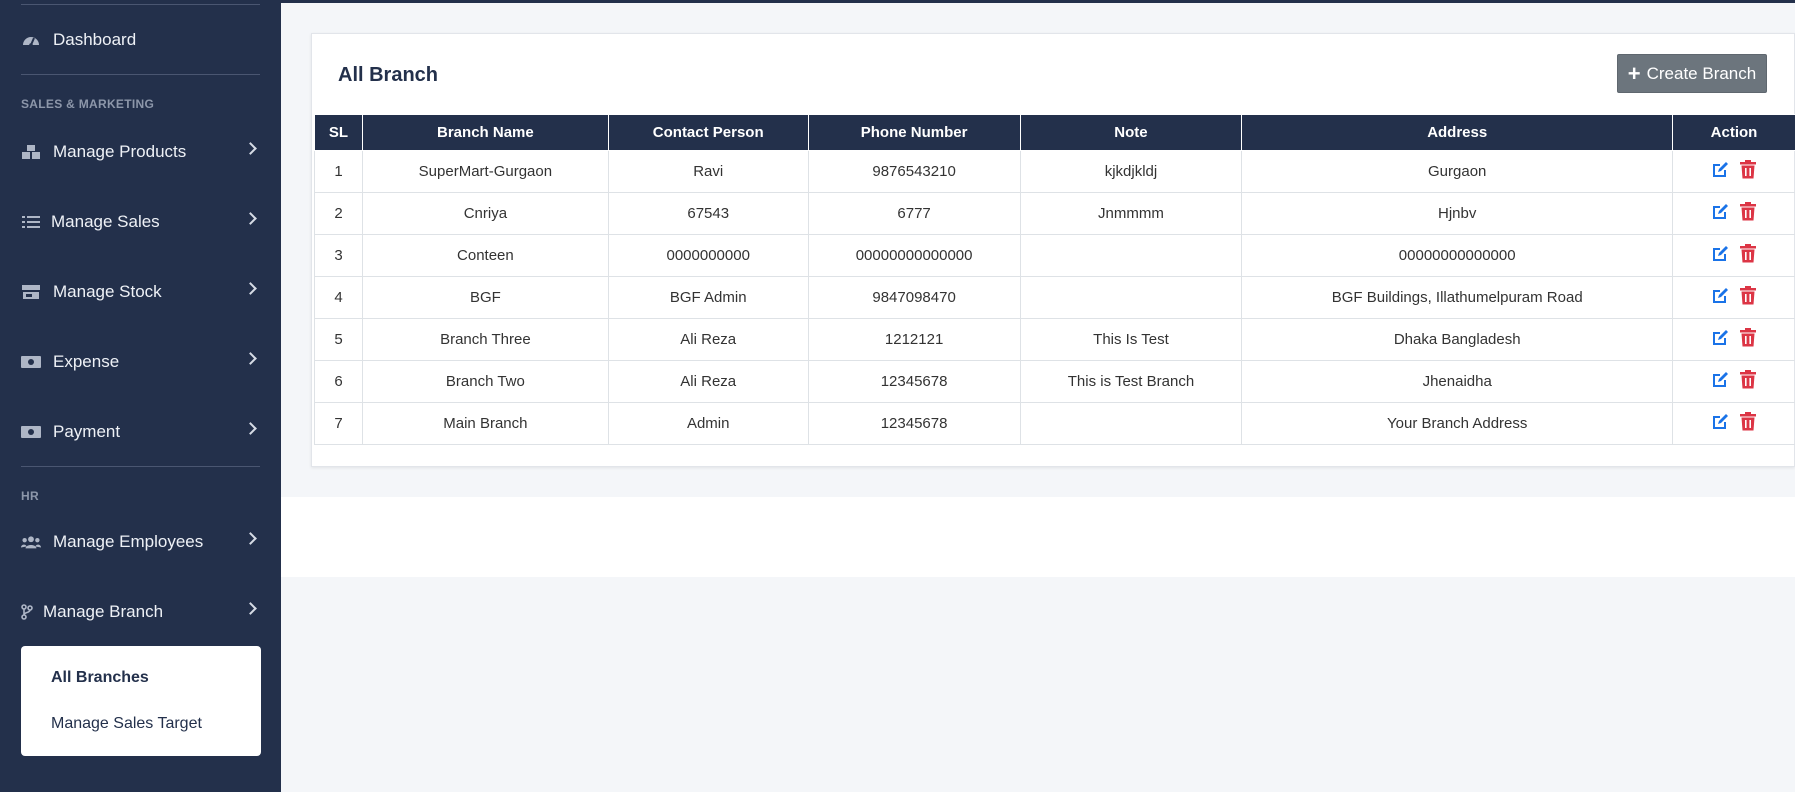 Image resolution: width=1795 pixels, height=792 pixels. Describe the element at coordinates (1701, 73) in the screenshot. I see `create-branch-label: Create Branch` at that location.